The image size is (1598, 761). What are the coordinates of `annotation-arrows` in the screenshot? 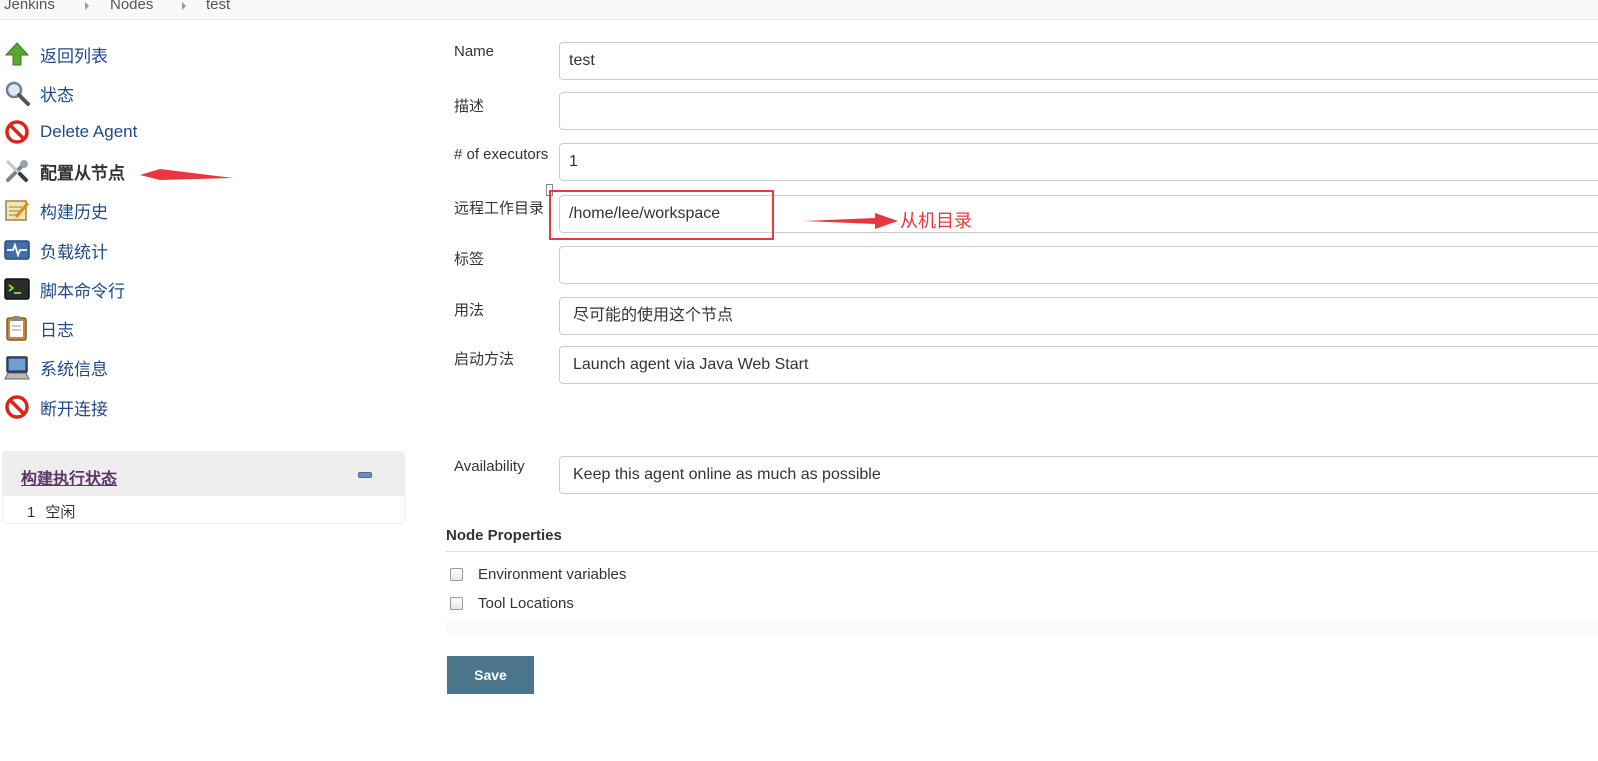 It's located at (519, 199).